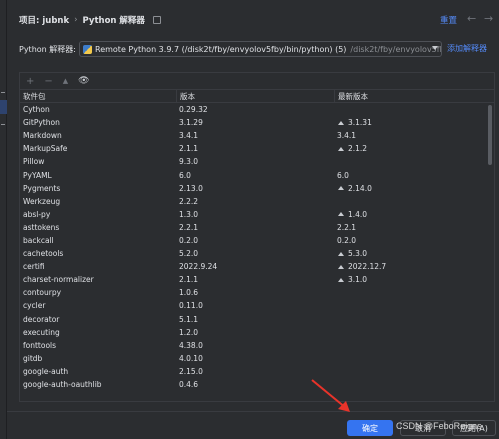 The width and height of the screenshot is (499, 439). What do you see at coordinates (40, 345) in the screenshot?
I see `package-name: fonttools` at bounding box center [40, 345].